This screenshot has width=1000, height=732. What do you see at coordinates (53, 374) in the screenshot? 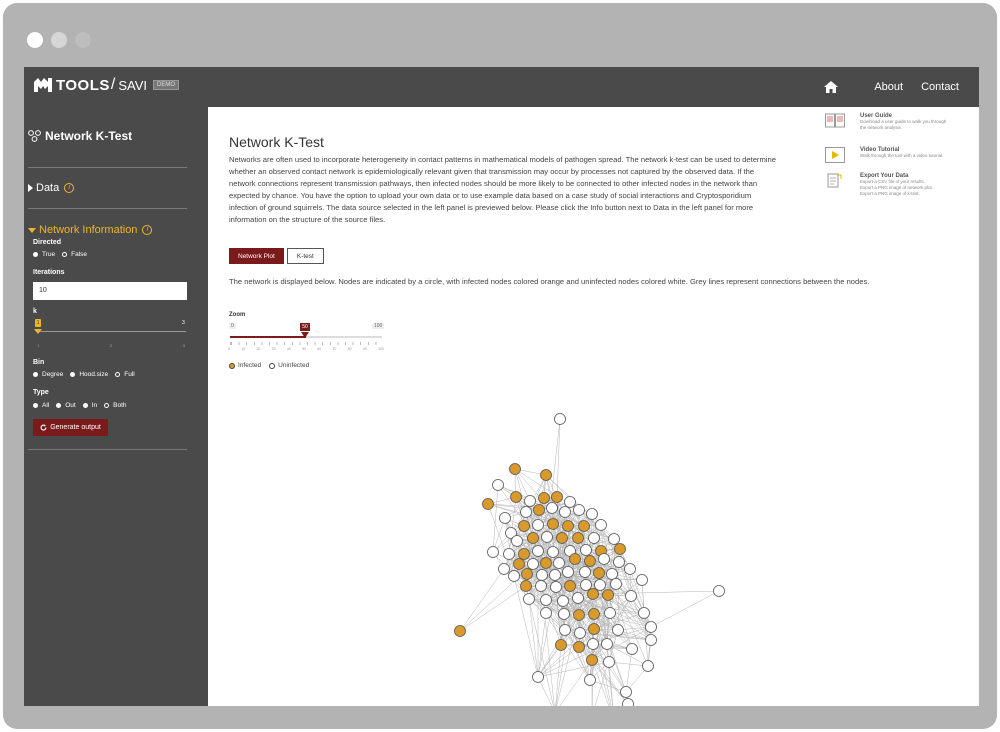
I see `radio-label: Degree` at bounding box center [53, 374].